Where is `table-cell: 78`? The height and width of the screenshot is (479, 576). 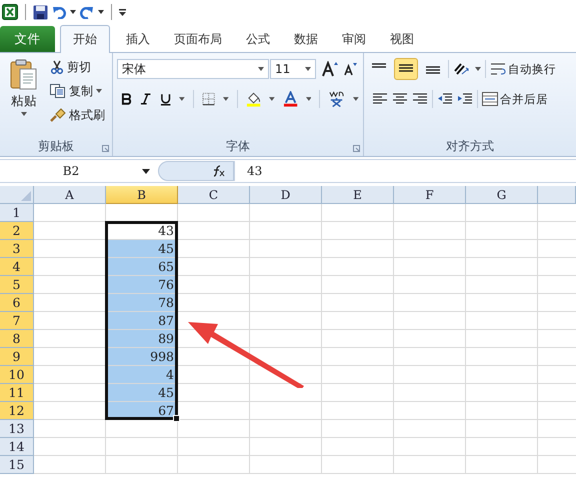
table-cell: 78 is located at coordinates (142, 302).